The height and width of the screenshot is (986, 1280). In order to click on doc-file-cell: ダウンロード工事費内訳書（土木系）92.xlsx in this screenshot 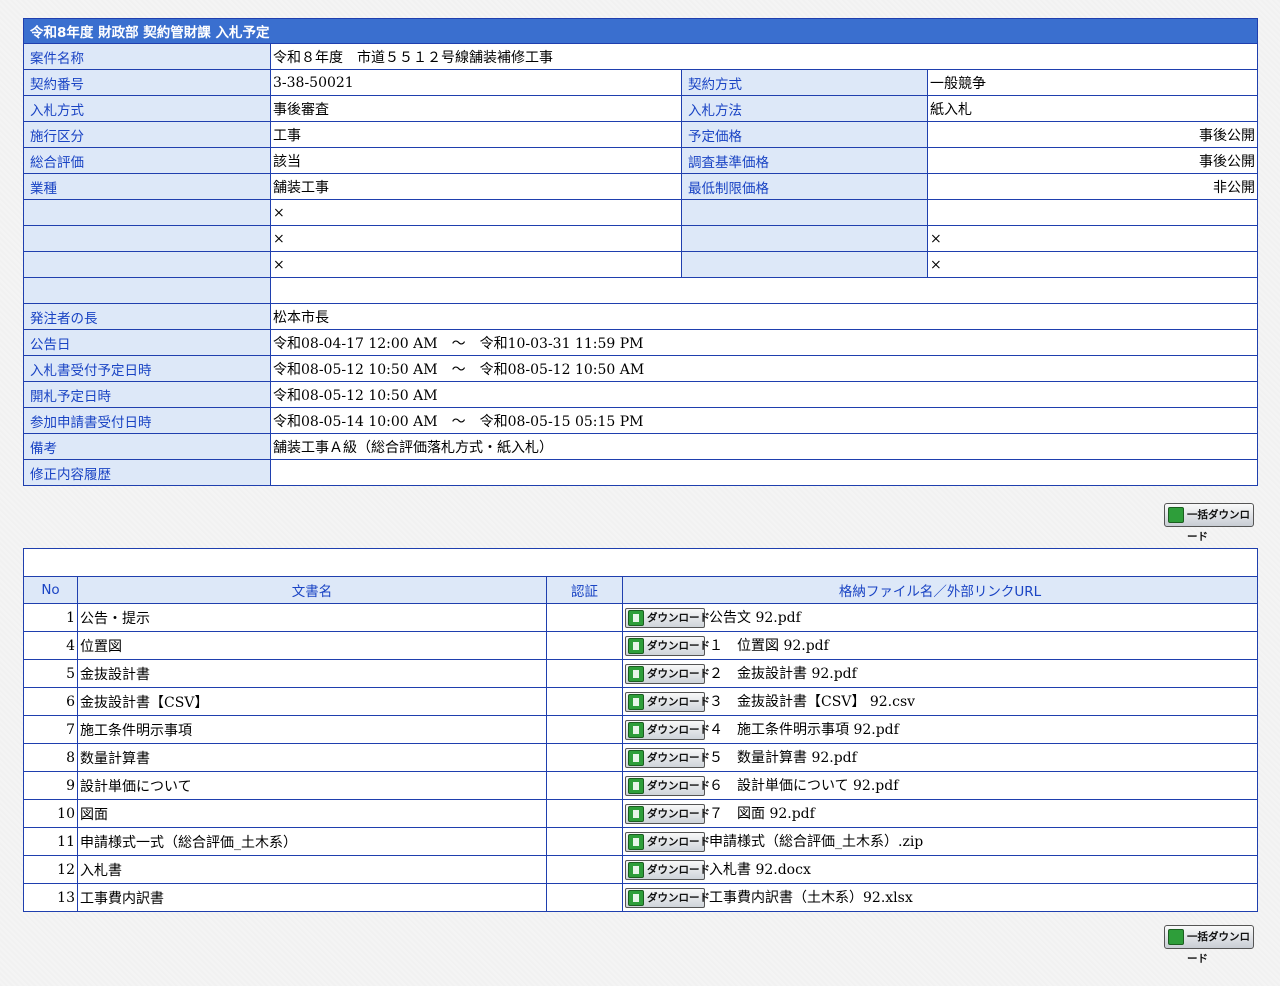, I will do `click(940, 897)`.